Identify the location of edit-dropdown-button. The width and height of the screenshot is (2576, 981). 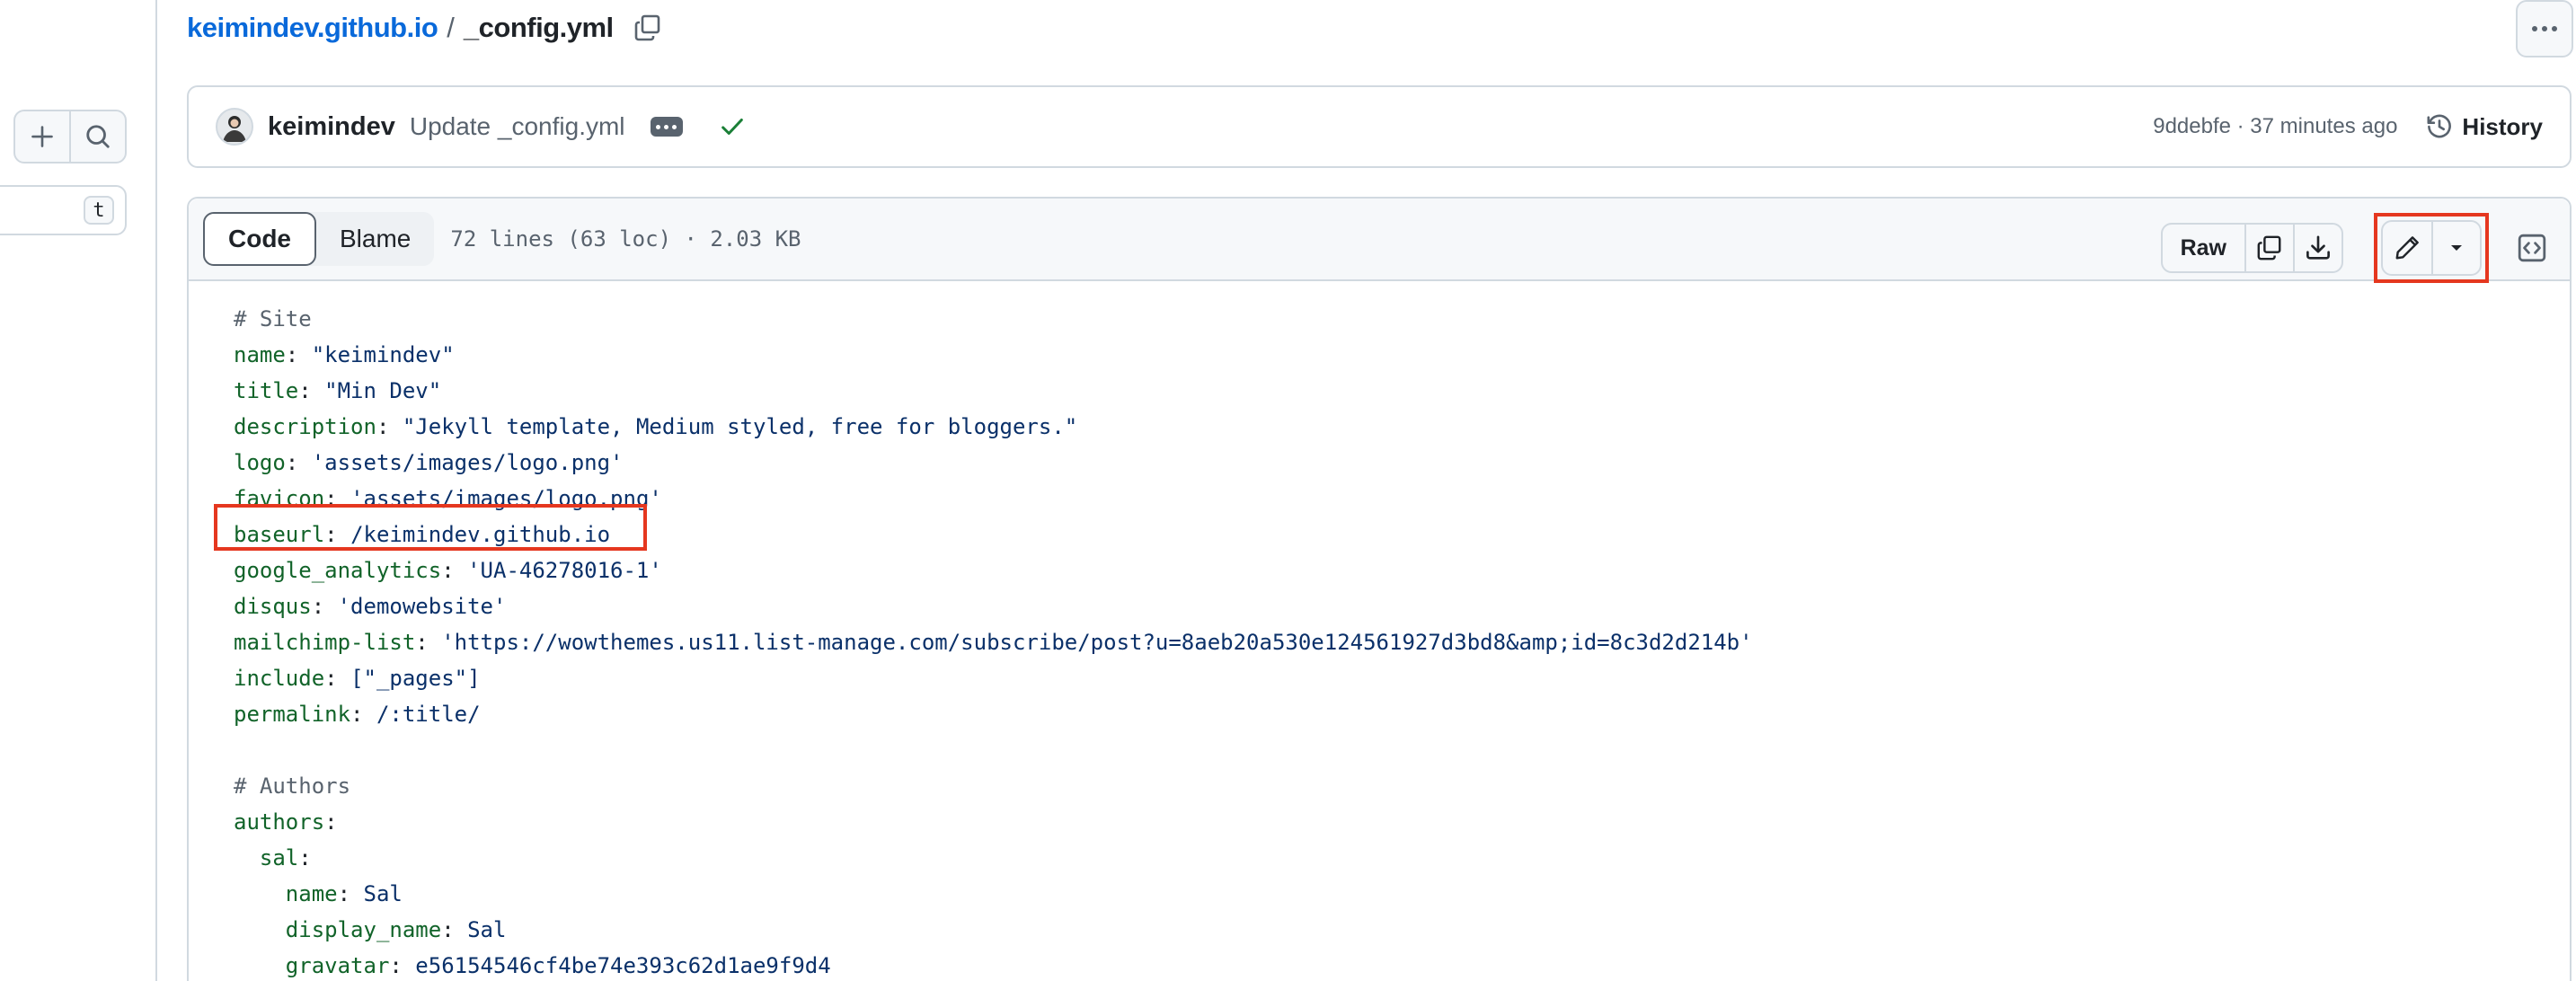
(2456, 248).